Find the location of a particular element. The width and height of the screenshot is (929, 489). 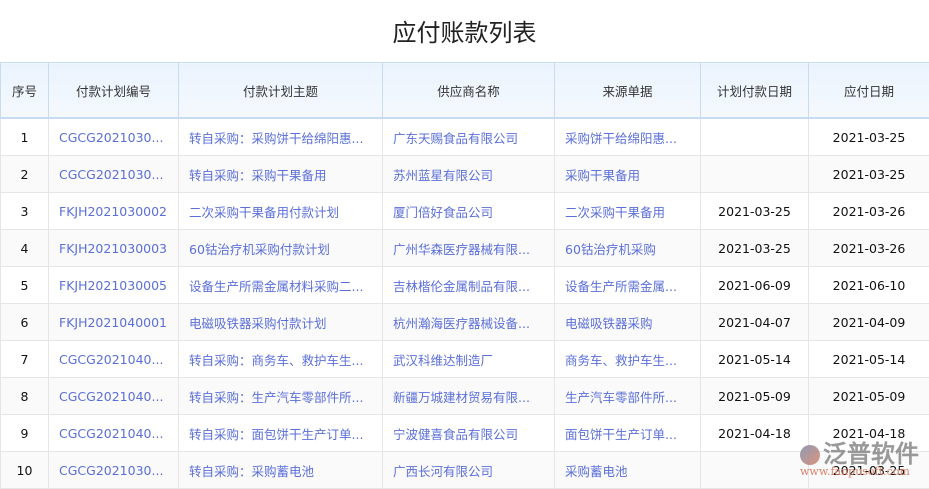

supplier-link: 苏州蓝星有限公司 is located at coordinates (469, 174).